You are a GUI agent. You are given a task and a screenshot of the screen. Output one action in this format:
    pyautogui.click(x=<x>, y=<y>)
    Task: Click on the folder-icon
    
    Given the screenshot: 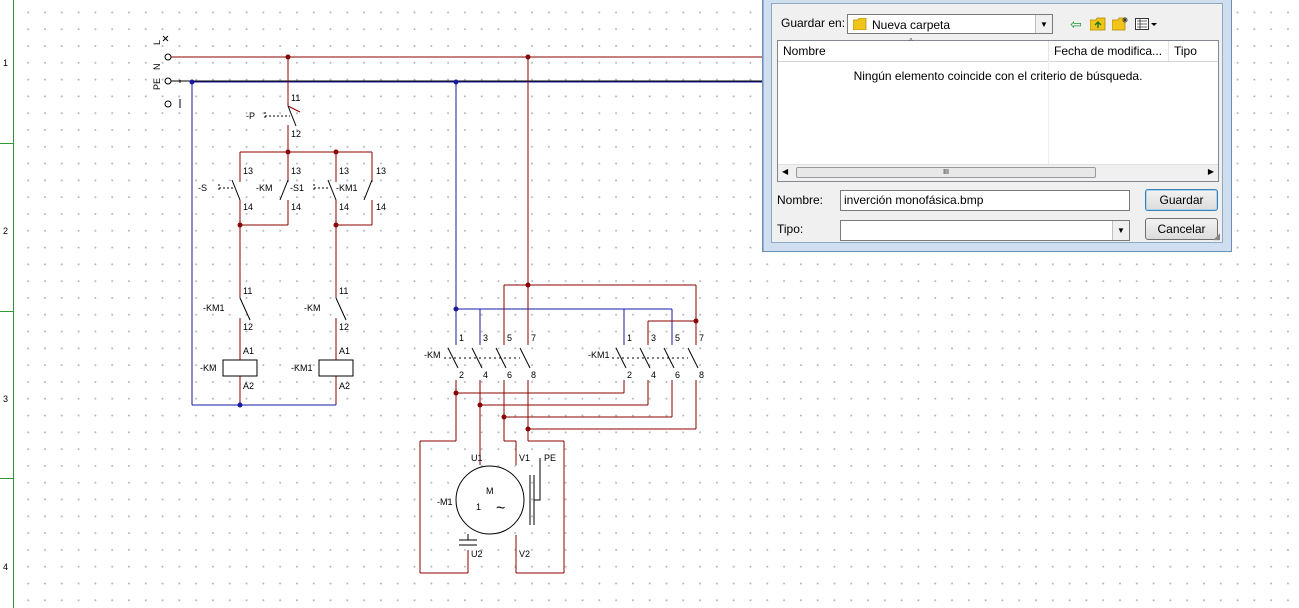 What is the action you would take?
    pyautogui.click(x=860, y=24)
    